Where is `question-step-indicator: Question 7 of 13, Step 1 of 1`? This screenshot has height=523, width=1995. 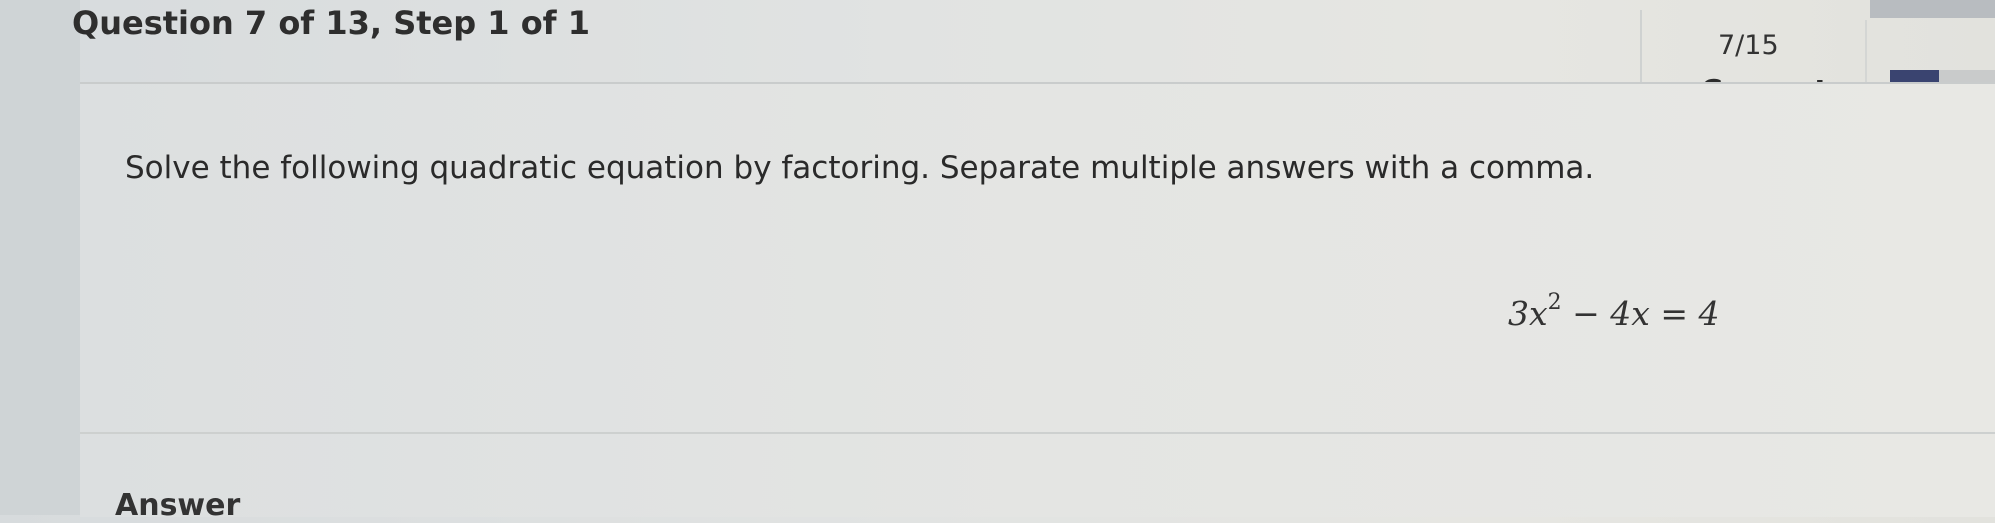
question-step-indicator: Question 7 of 13, Step 1 of 1 is located at coordinates (331, 23).